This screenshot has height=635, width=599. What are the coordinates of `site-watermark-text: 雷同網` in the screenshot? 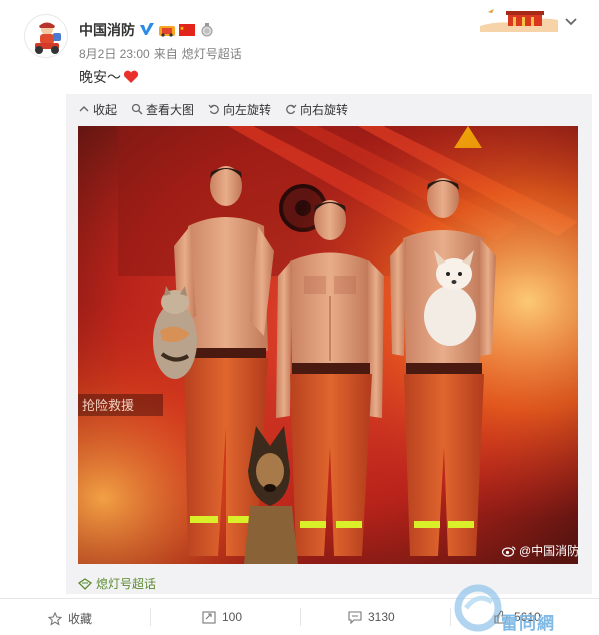 It's located at (528, 623).